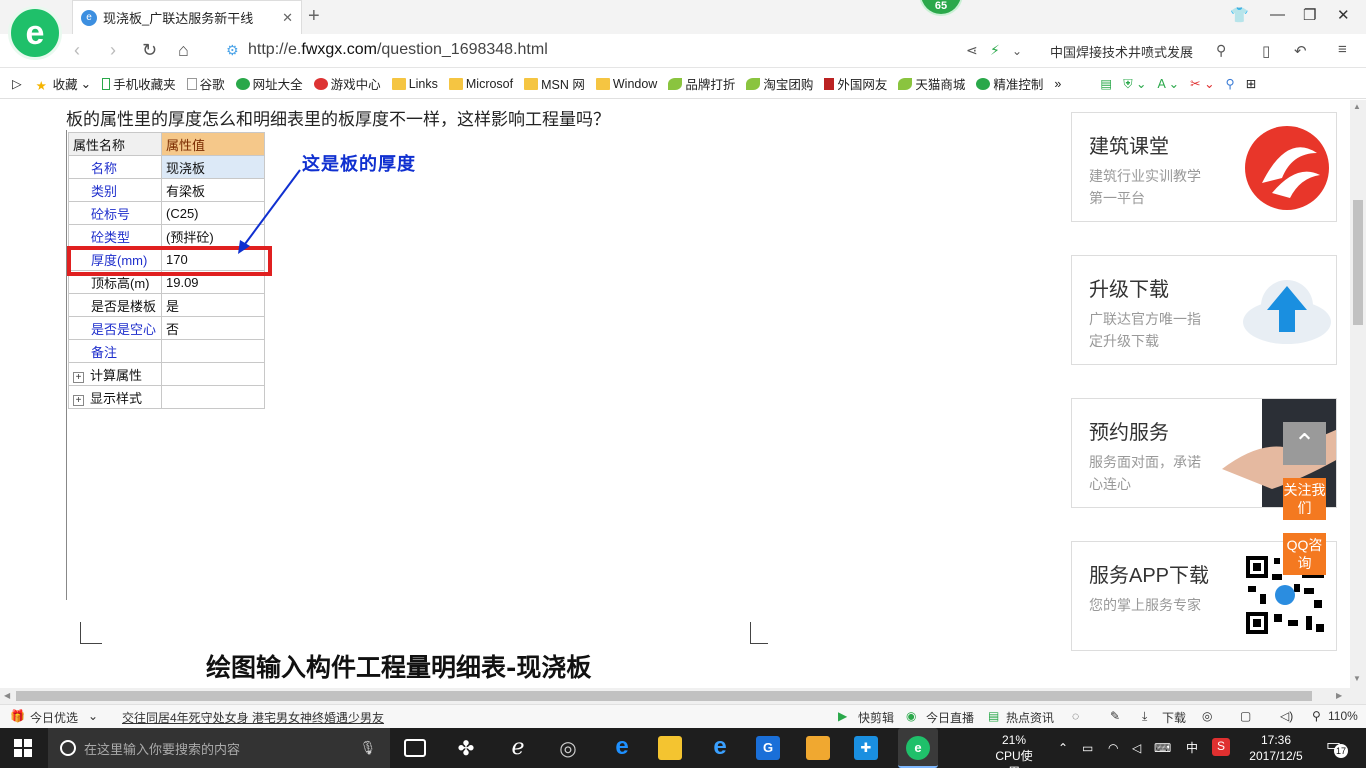 The height and width of the screenshot is (780, 1366). I want to click on menu-icon: ≡, so click(1342, 49).